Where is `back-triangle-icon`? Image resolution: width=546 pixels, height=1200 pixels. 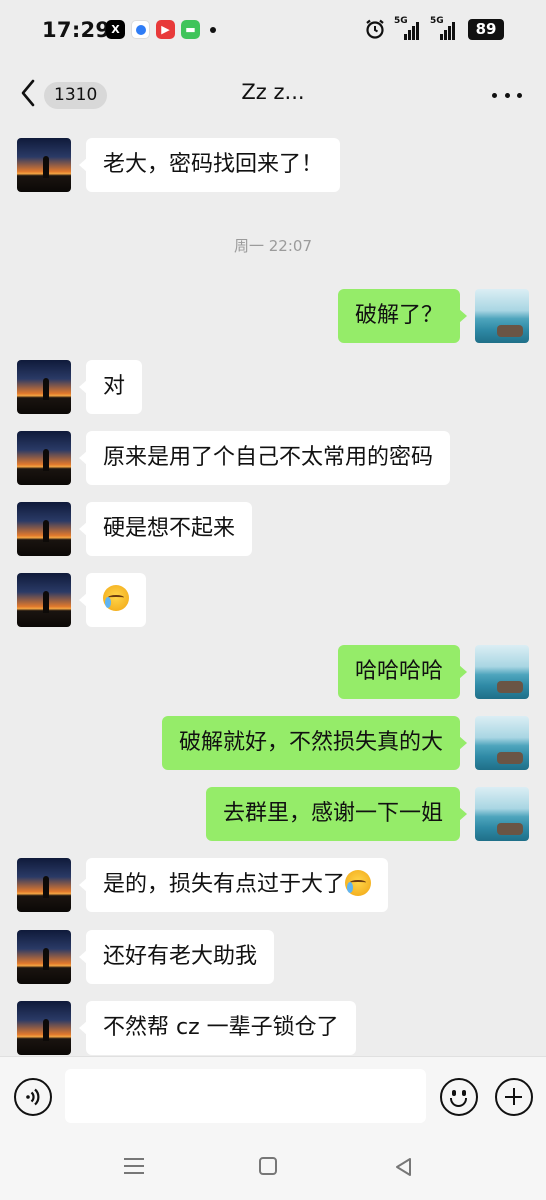 back-triangle-icon is located at coordinates (404, 1167).